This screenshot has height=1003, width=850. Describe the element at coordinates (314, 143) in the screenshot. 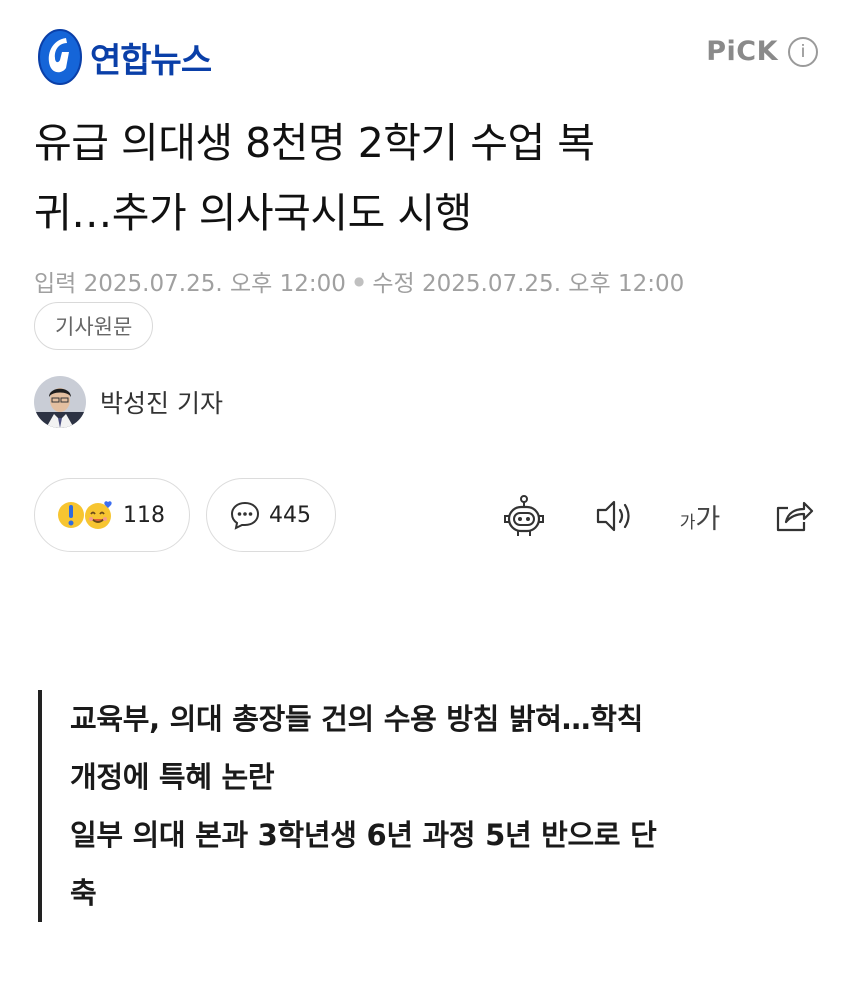

I see `title-line-1: 유급 의대생 8천명 2학기 수업 복` at that location.